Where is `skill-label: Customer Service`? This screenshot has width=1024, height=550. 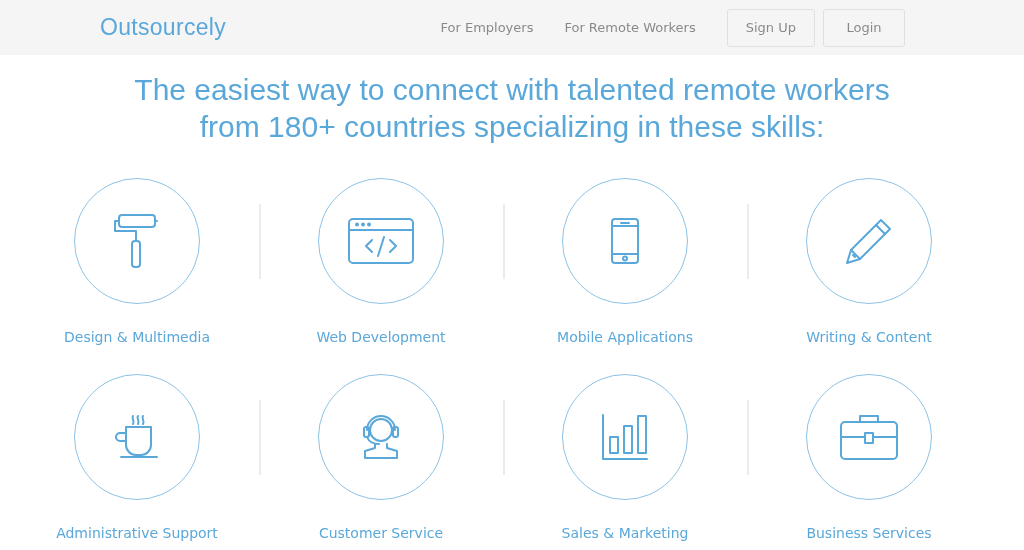
skill-label: Customer Service is located at coordinates (381, 533).